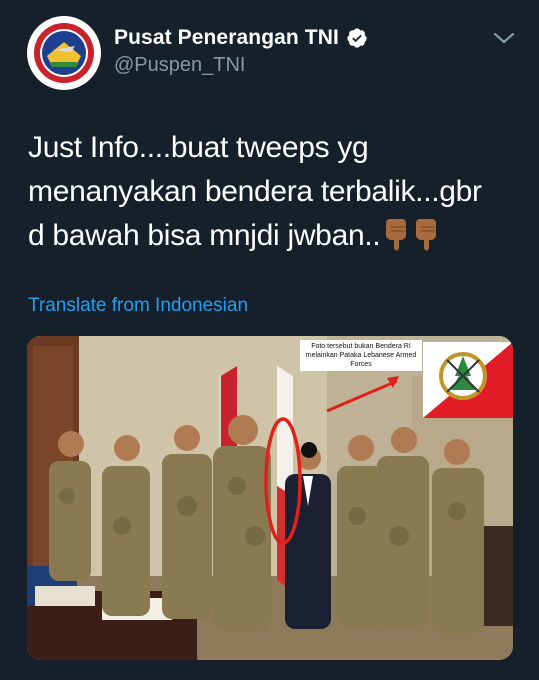 This screenshot has height=680, width=539. I want to click on translate-link: Translate from Indonesian, so click(138, 306).